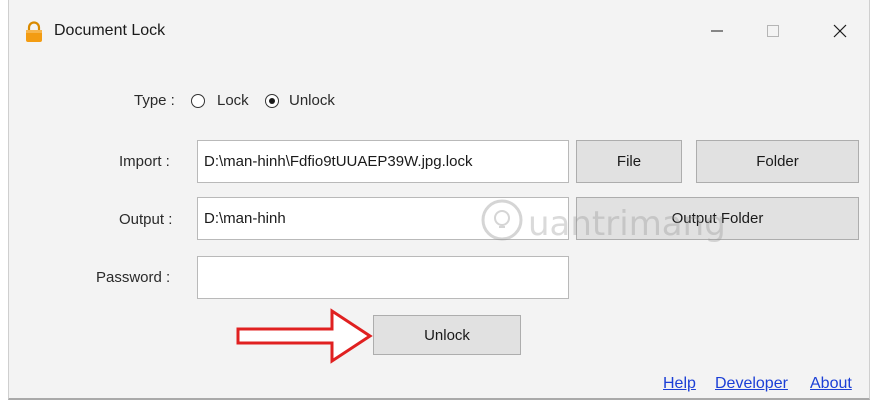  Describe the element at coordinates (831, 384) in the screenshot. I see `about-link: About` at that location.